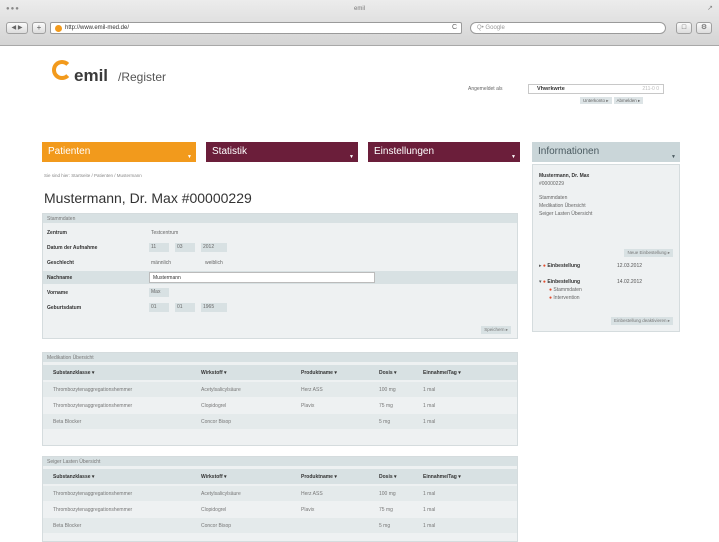  Describe the element at coordinates (596, 100) in the screenshot. I see `subaccount-link: Unterkonto ▸` at that location.